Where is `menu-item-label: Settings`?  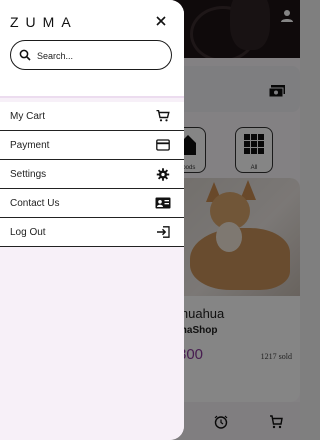 menu-item-label: Settings is located at coordinates (28, 174).